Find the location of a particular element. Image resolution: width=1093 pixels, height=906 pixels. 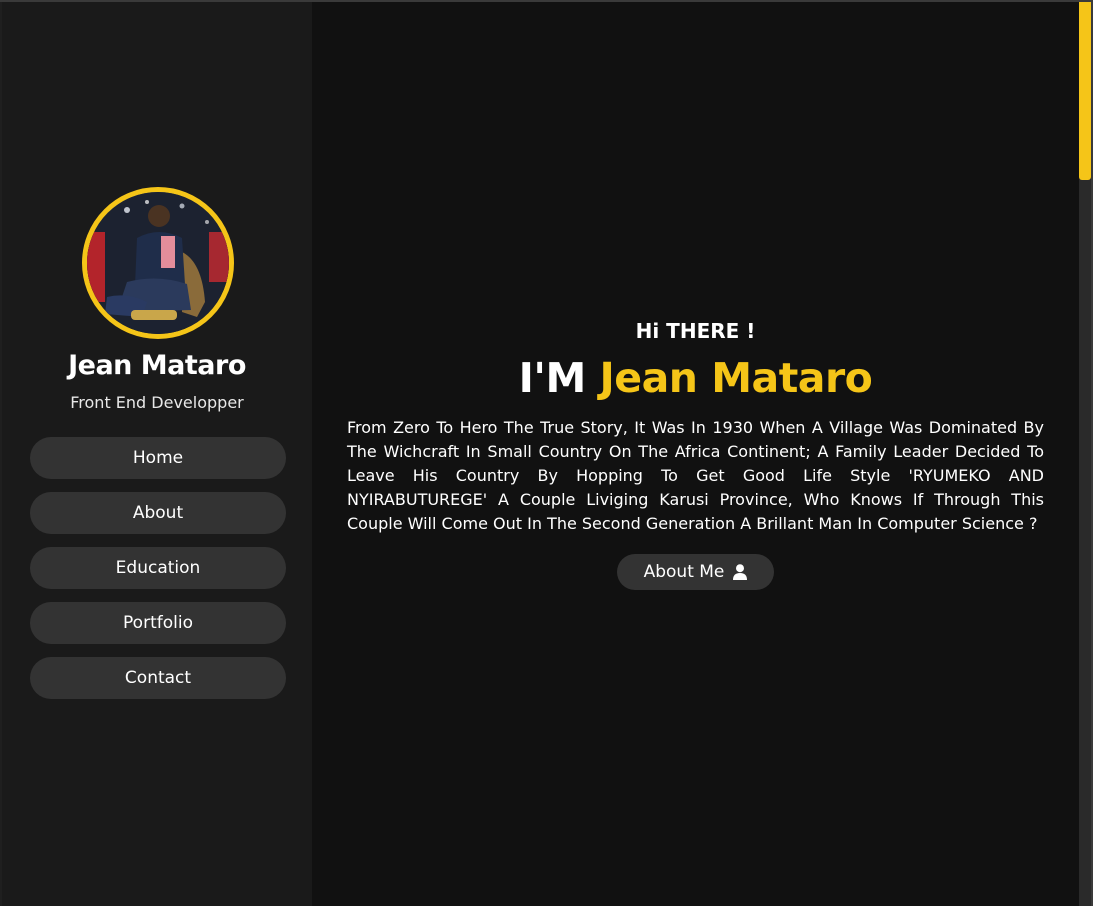

sidebar-item-home: Home is located at coordinates (158, 458).